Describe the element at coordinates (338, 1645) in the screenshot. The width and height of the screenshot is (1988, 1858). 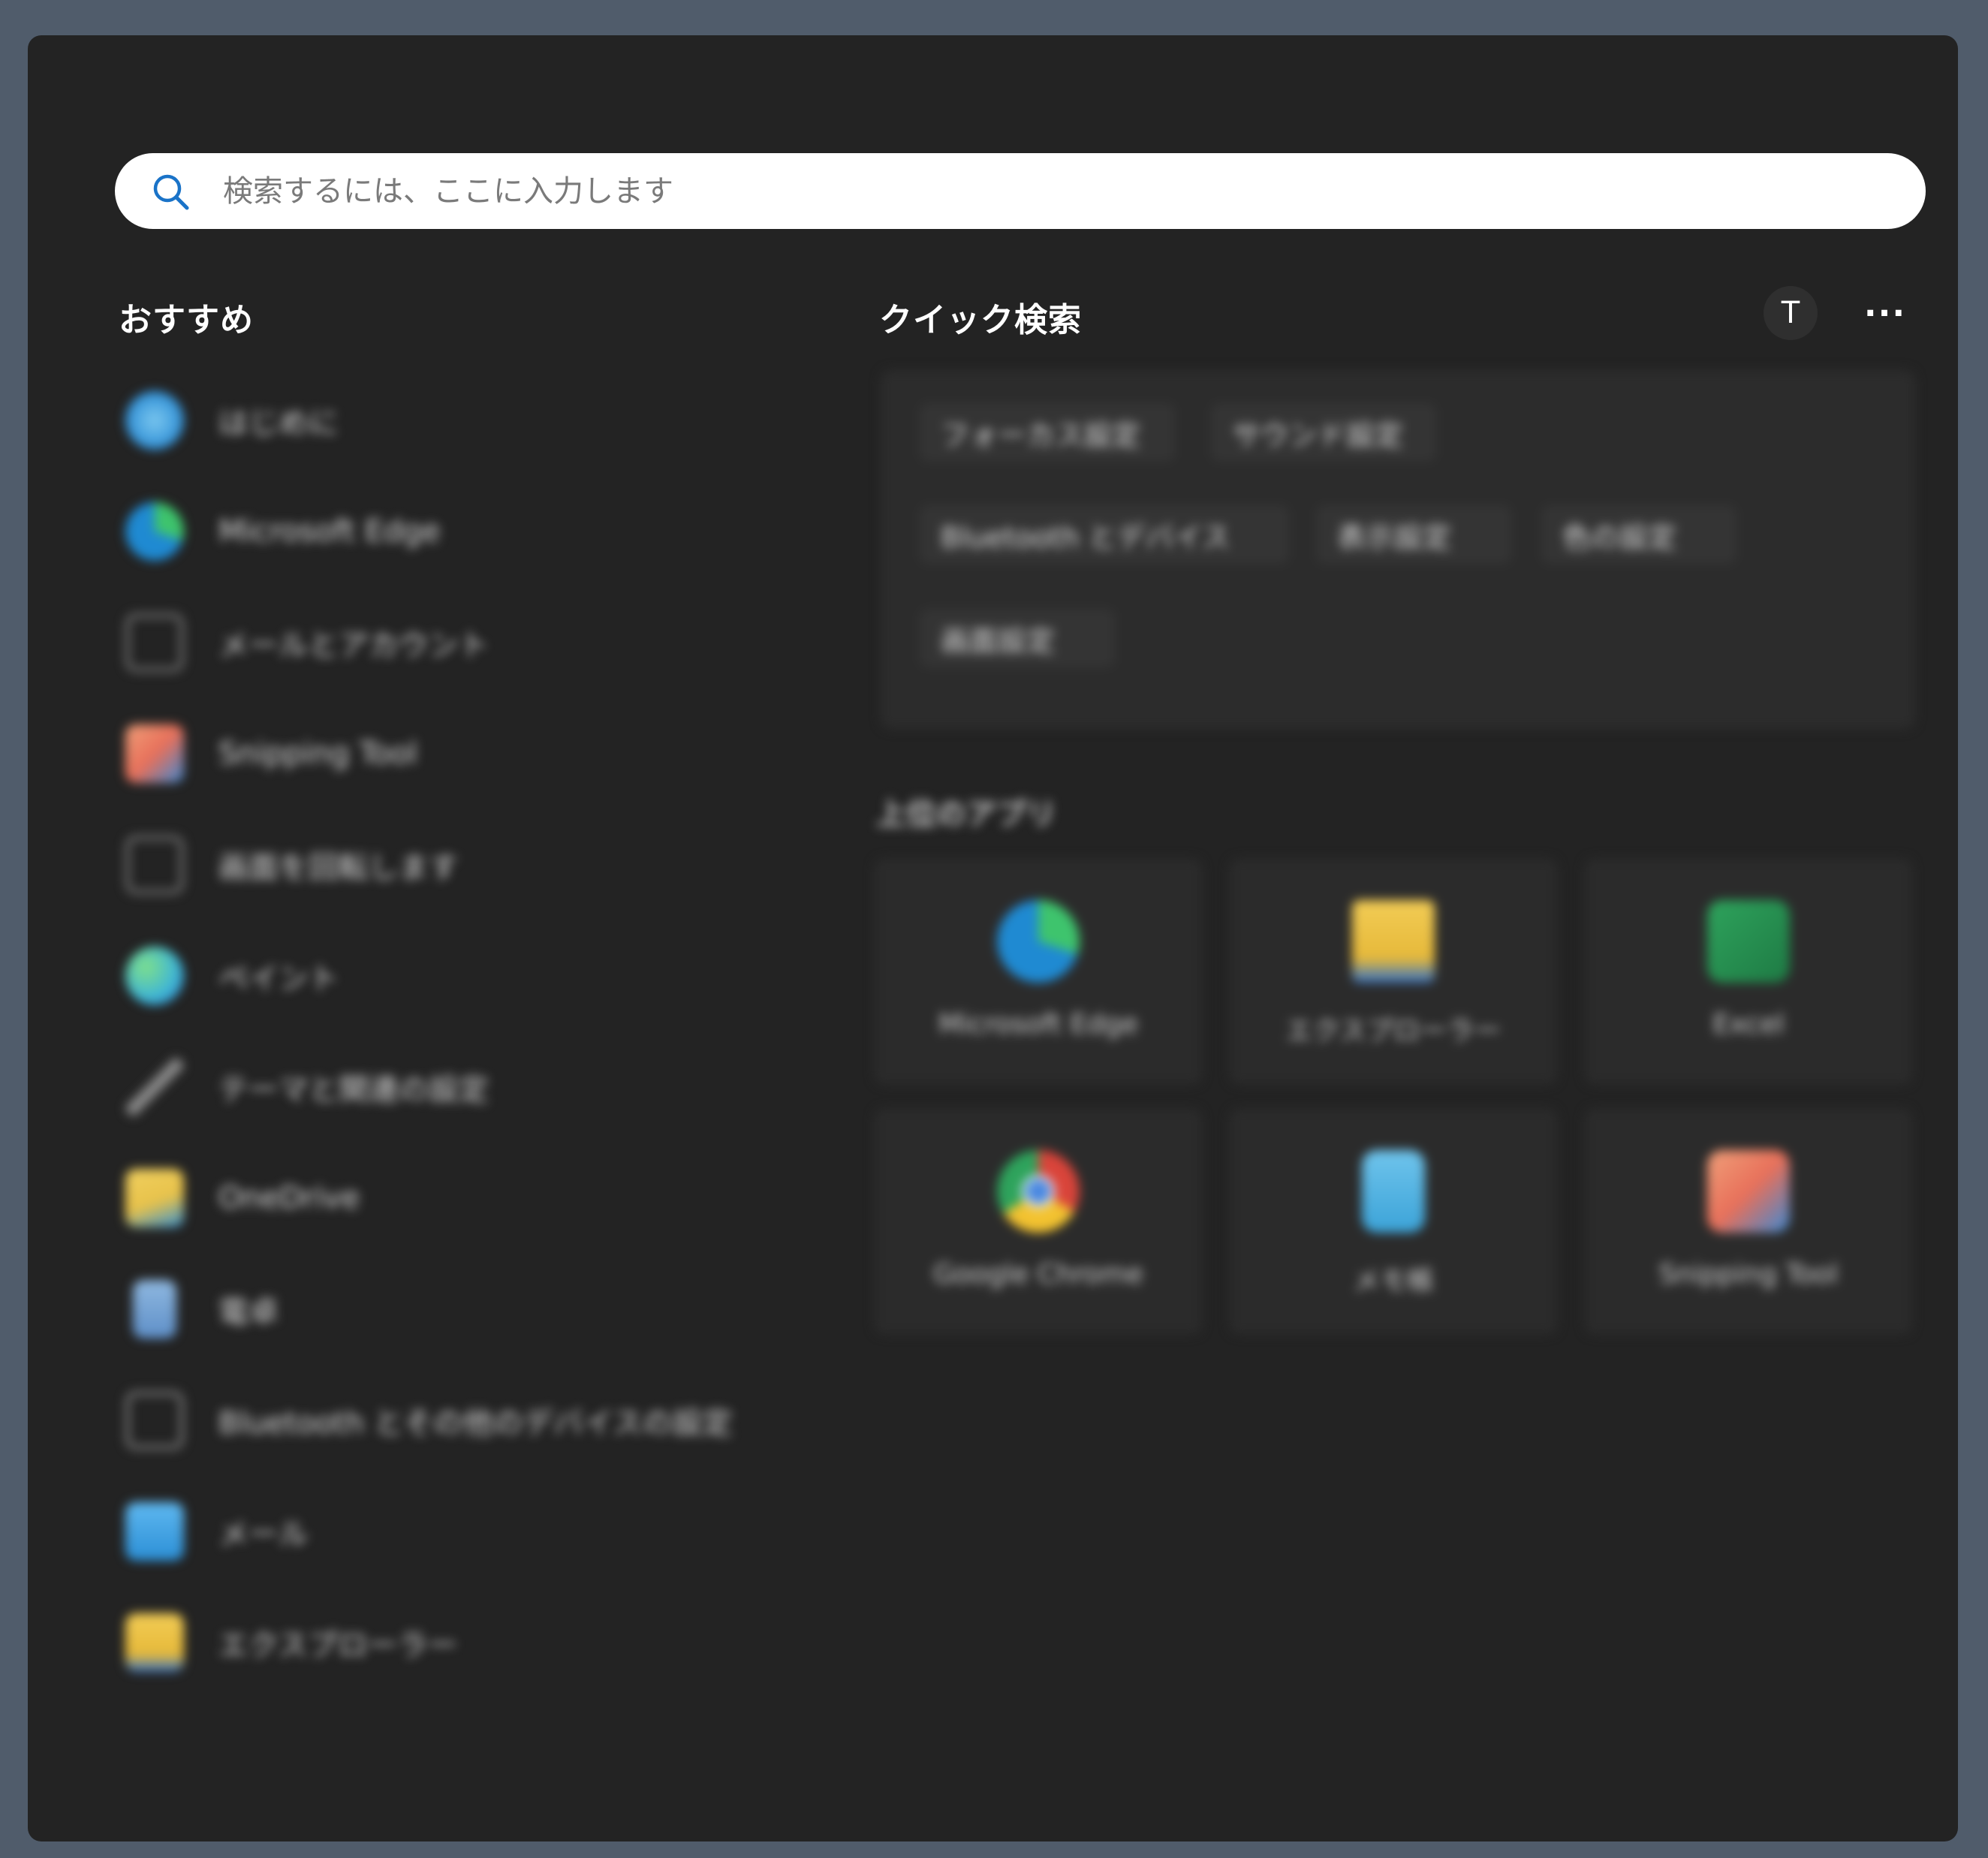
I see `recommended-item-label: エクスプローラー` at that location.